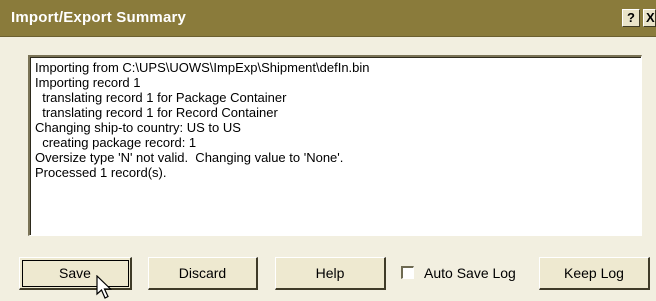 The height and width of the screenshot is (301, 656). I want to click on window-title: Import/Export Summary, so click(99, 17).